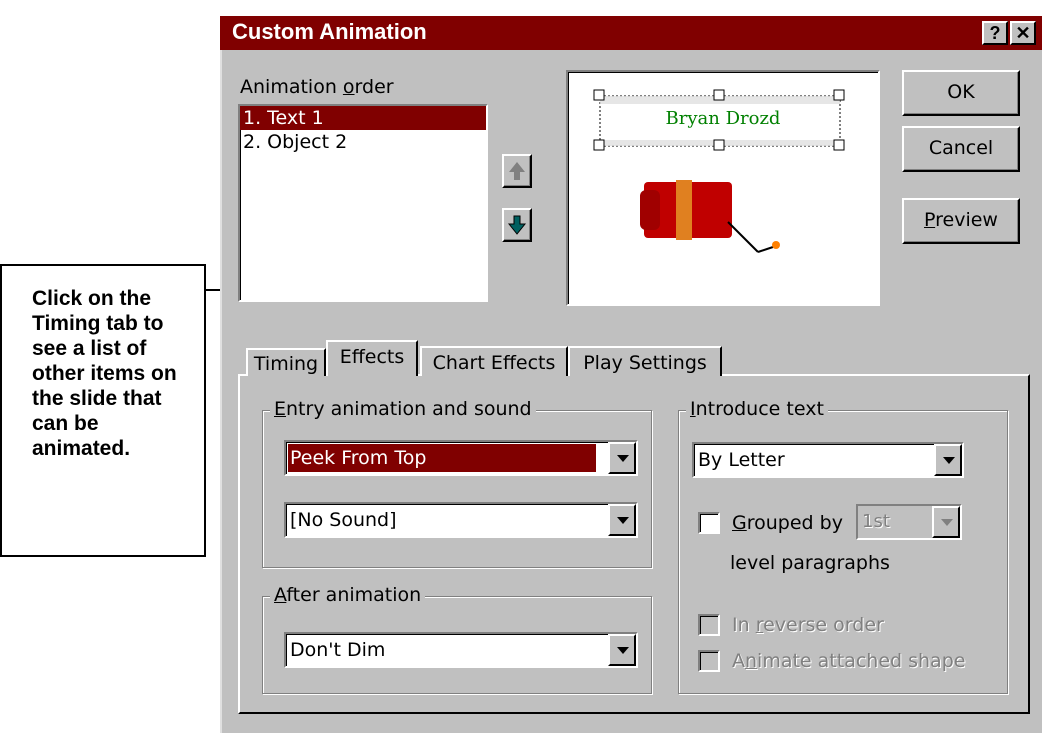  What do you see at coordinates (645, 361) in the screenshot?
I see `tab-play-settings: Play Settings` at bounding box center [645, 361].